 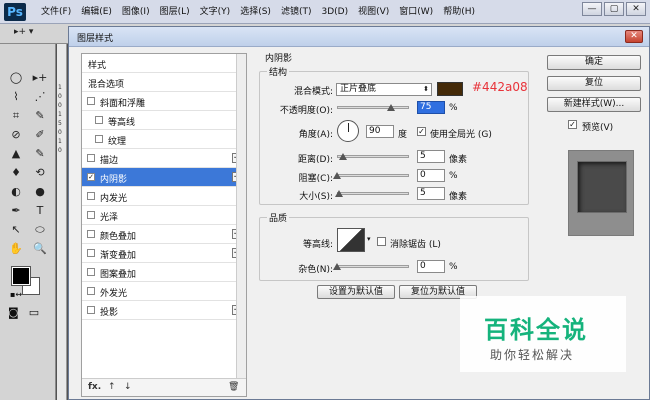 I want to click on size-slider-knob, so click(x=339, y=193).